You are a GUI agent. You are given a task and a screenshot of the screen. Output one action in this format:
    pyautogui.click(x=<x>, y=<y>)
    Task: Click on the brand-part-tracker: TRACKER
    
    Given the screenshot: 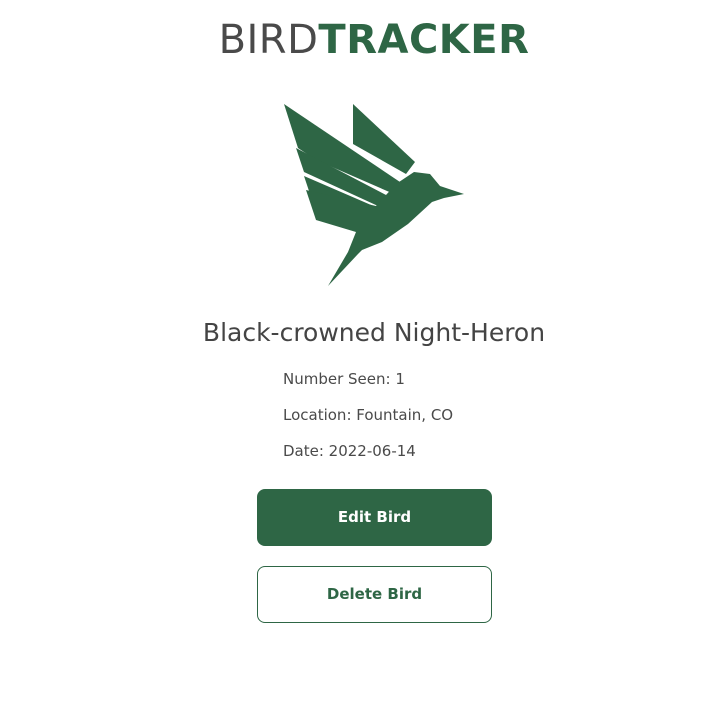 What is the action you would take?
    pyautogui.click(x=424, y=40)
    